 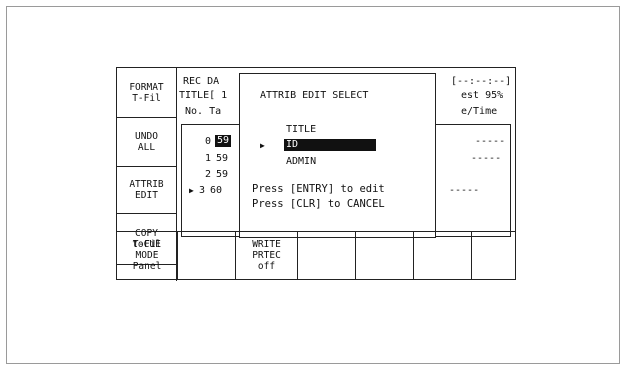 I want to click on row-cursor-icon: ▶, so click(x=191, y=190).